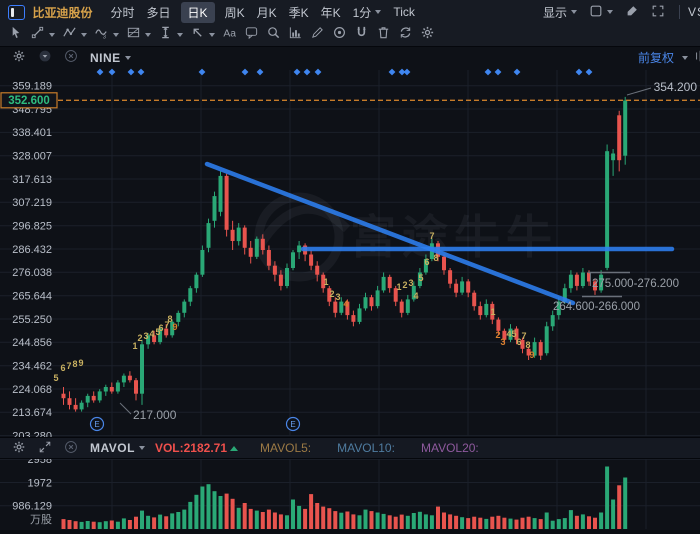 Image resolution: width=700 pixels, height=534 pixels. I want to click on arrow-nw-tool, so click(202, 35).